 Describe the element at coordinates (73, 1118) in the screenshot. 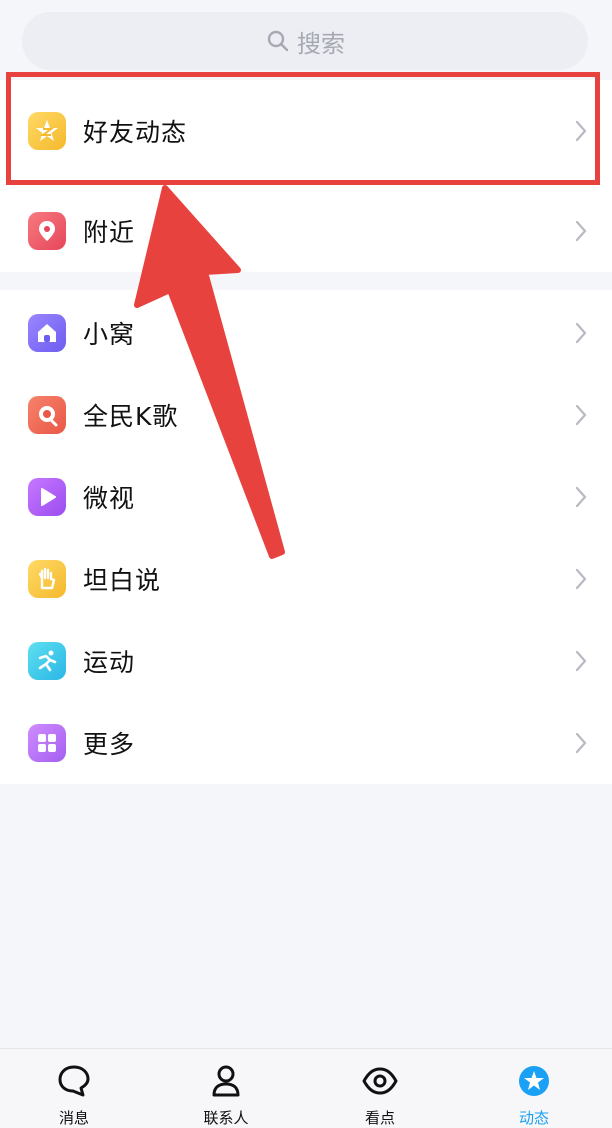

I see `tab-label: 消息` at that location.